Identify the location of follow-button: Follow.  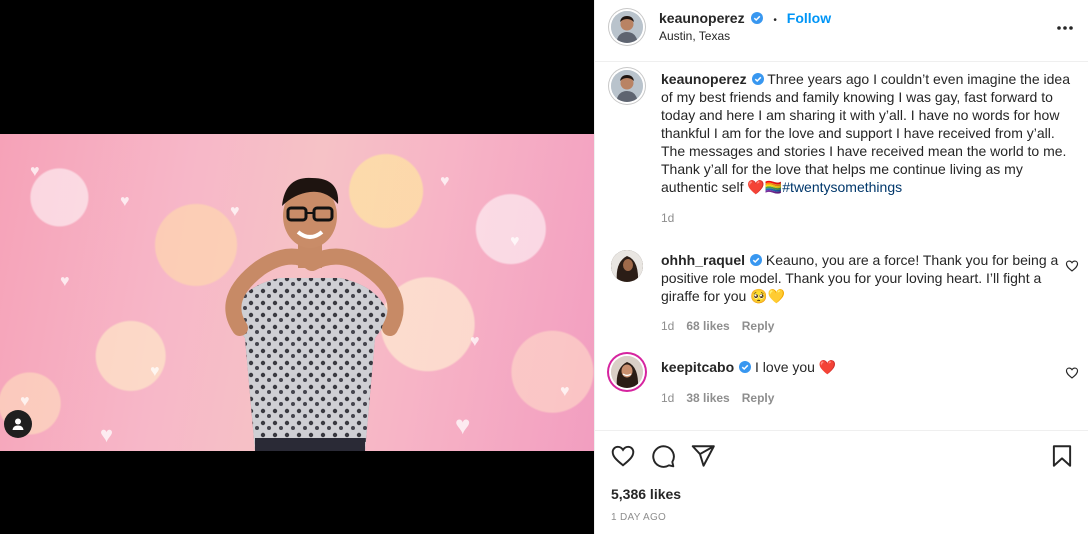
(809, 18).